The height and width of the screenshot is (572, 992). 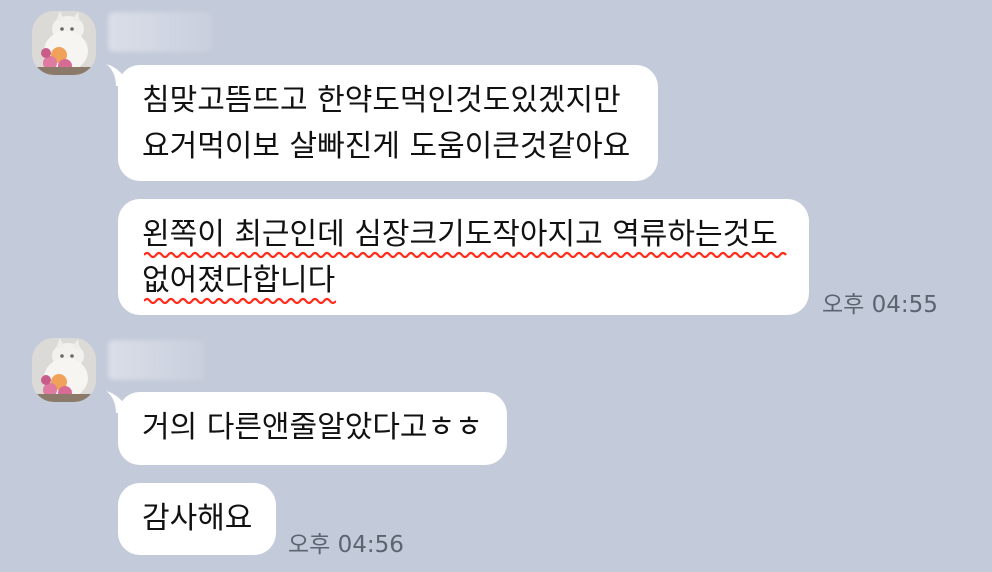 I want to click on message-text-line: 요거먹이보 살빠진게 도움이큰것같아요, so click(x=386, y=146).